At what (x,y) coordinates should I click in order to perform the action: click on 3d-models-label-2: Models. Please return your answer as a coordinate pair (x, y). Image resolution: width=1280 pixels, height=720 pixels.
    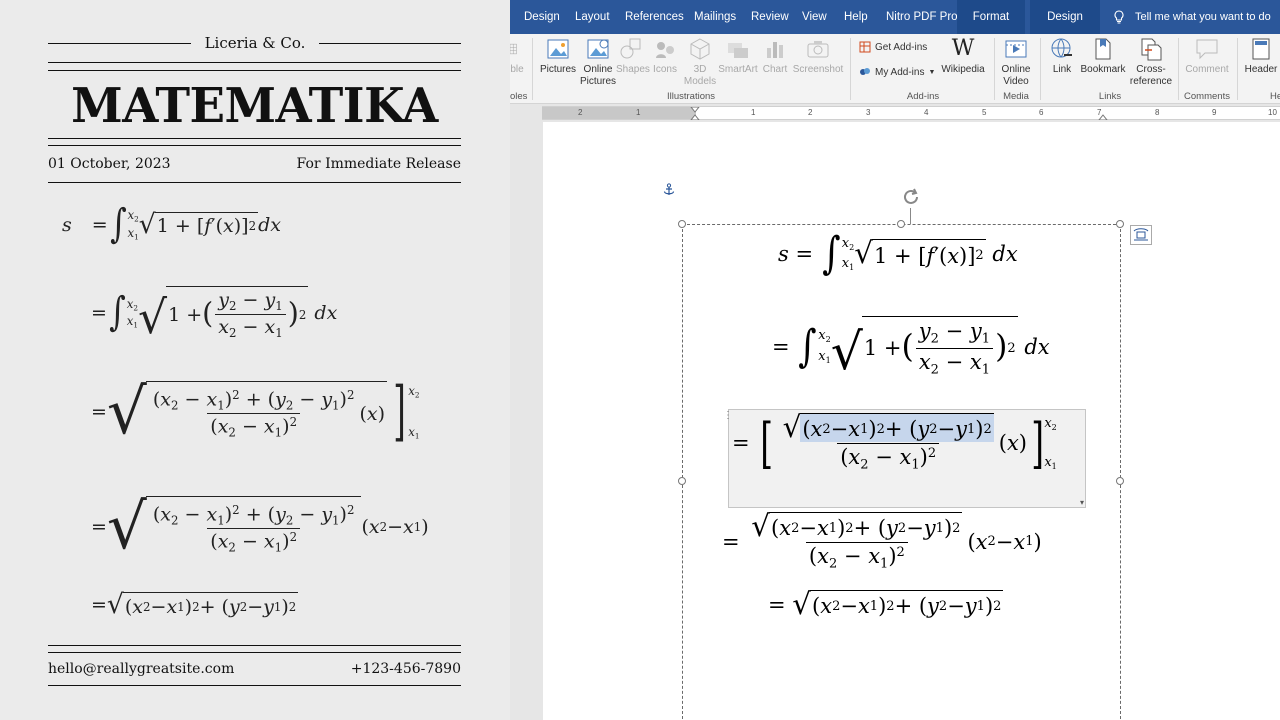
    Looking at the image, I should click on (700, 81).